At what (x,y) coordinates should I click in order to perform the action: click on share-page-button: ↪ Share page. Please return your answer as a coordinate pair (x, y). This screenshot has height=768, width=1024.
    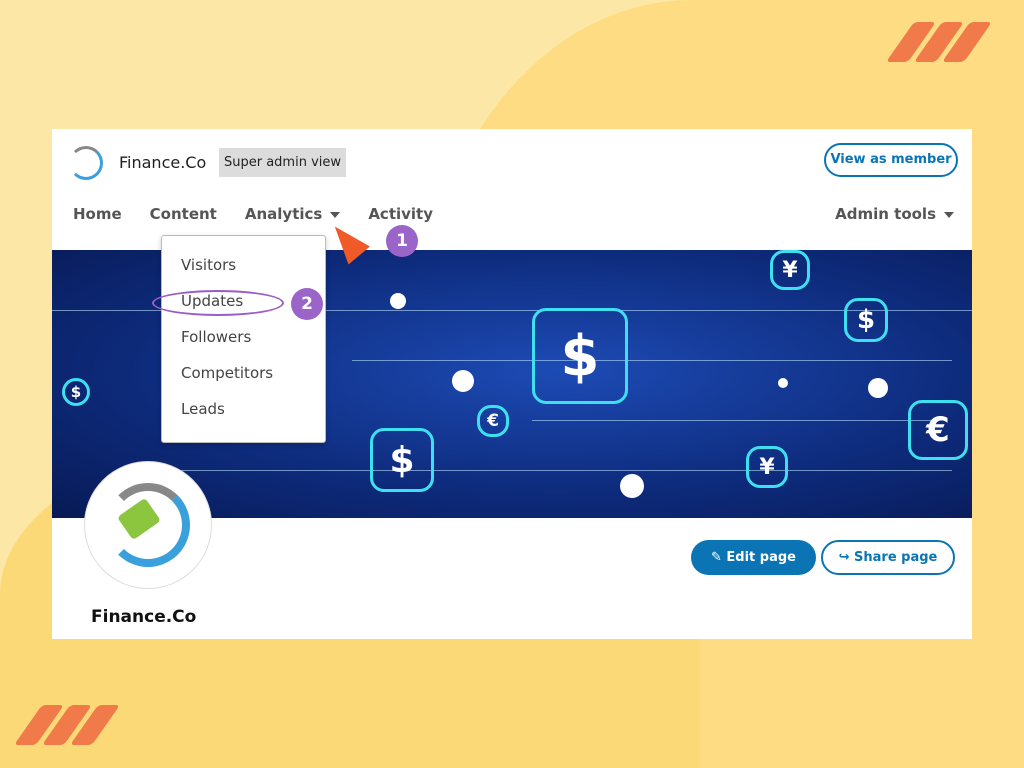
    Looking at the image, I should click on (888, 557).